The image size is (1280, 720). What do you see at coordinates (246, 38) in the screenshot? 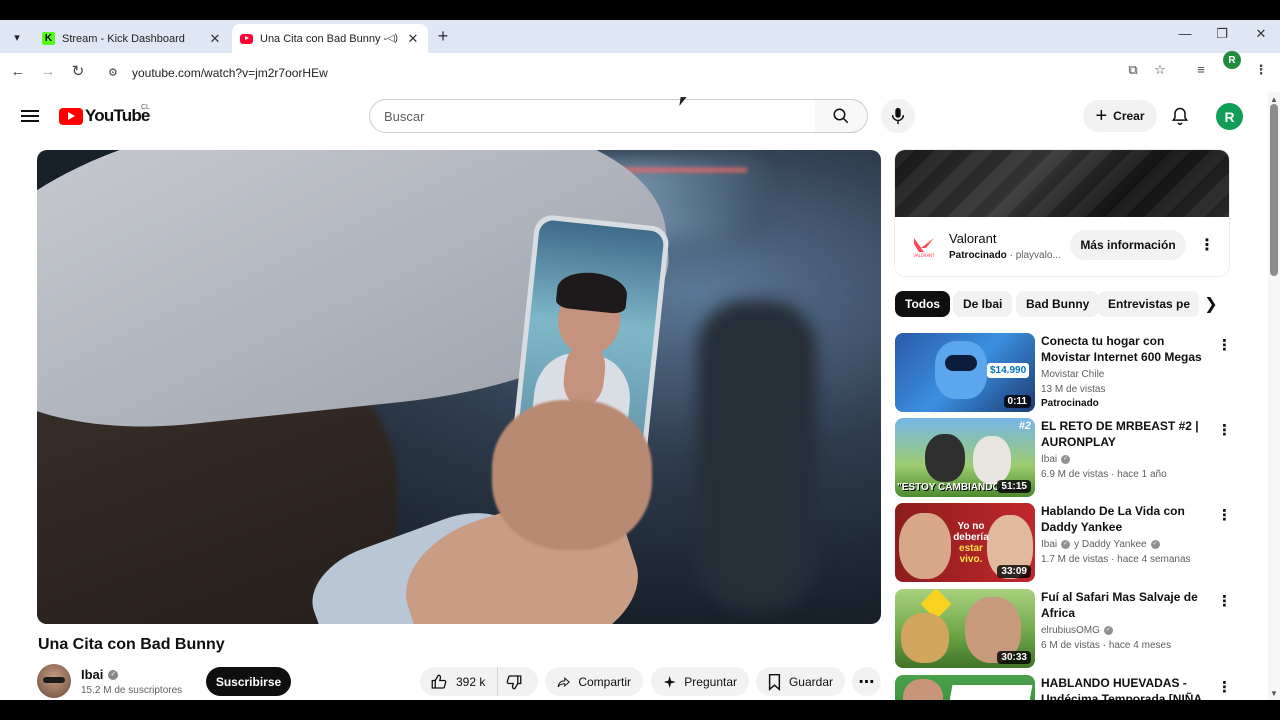
I see `youtube-icon` at bounding box center [246, 38].